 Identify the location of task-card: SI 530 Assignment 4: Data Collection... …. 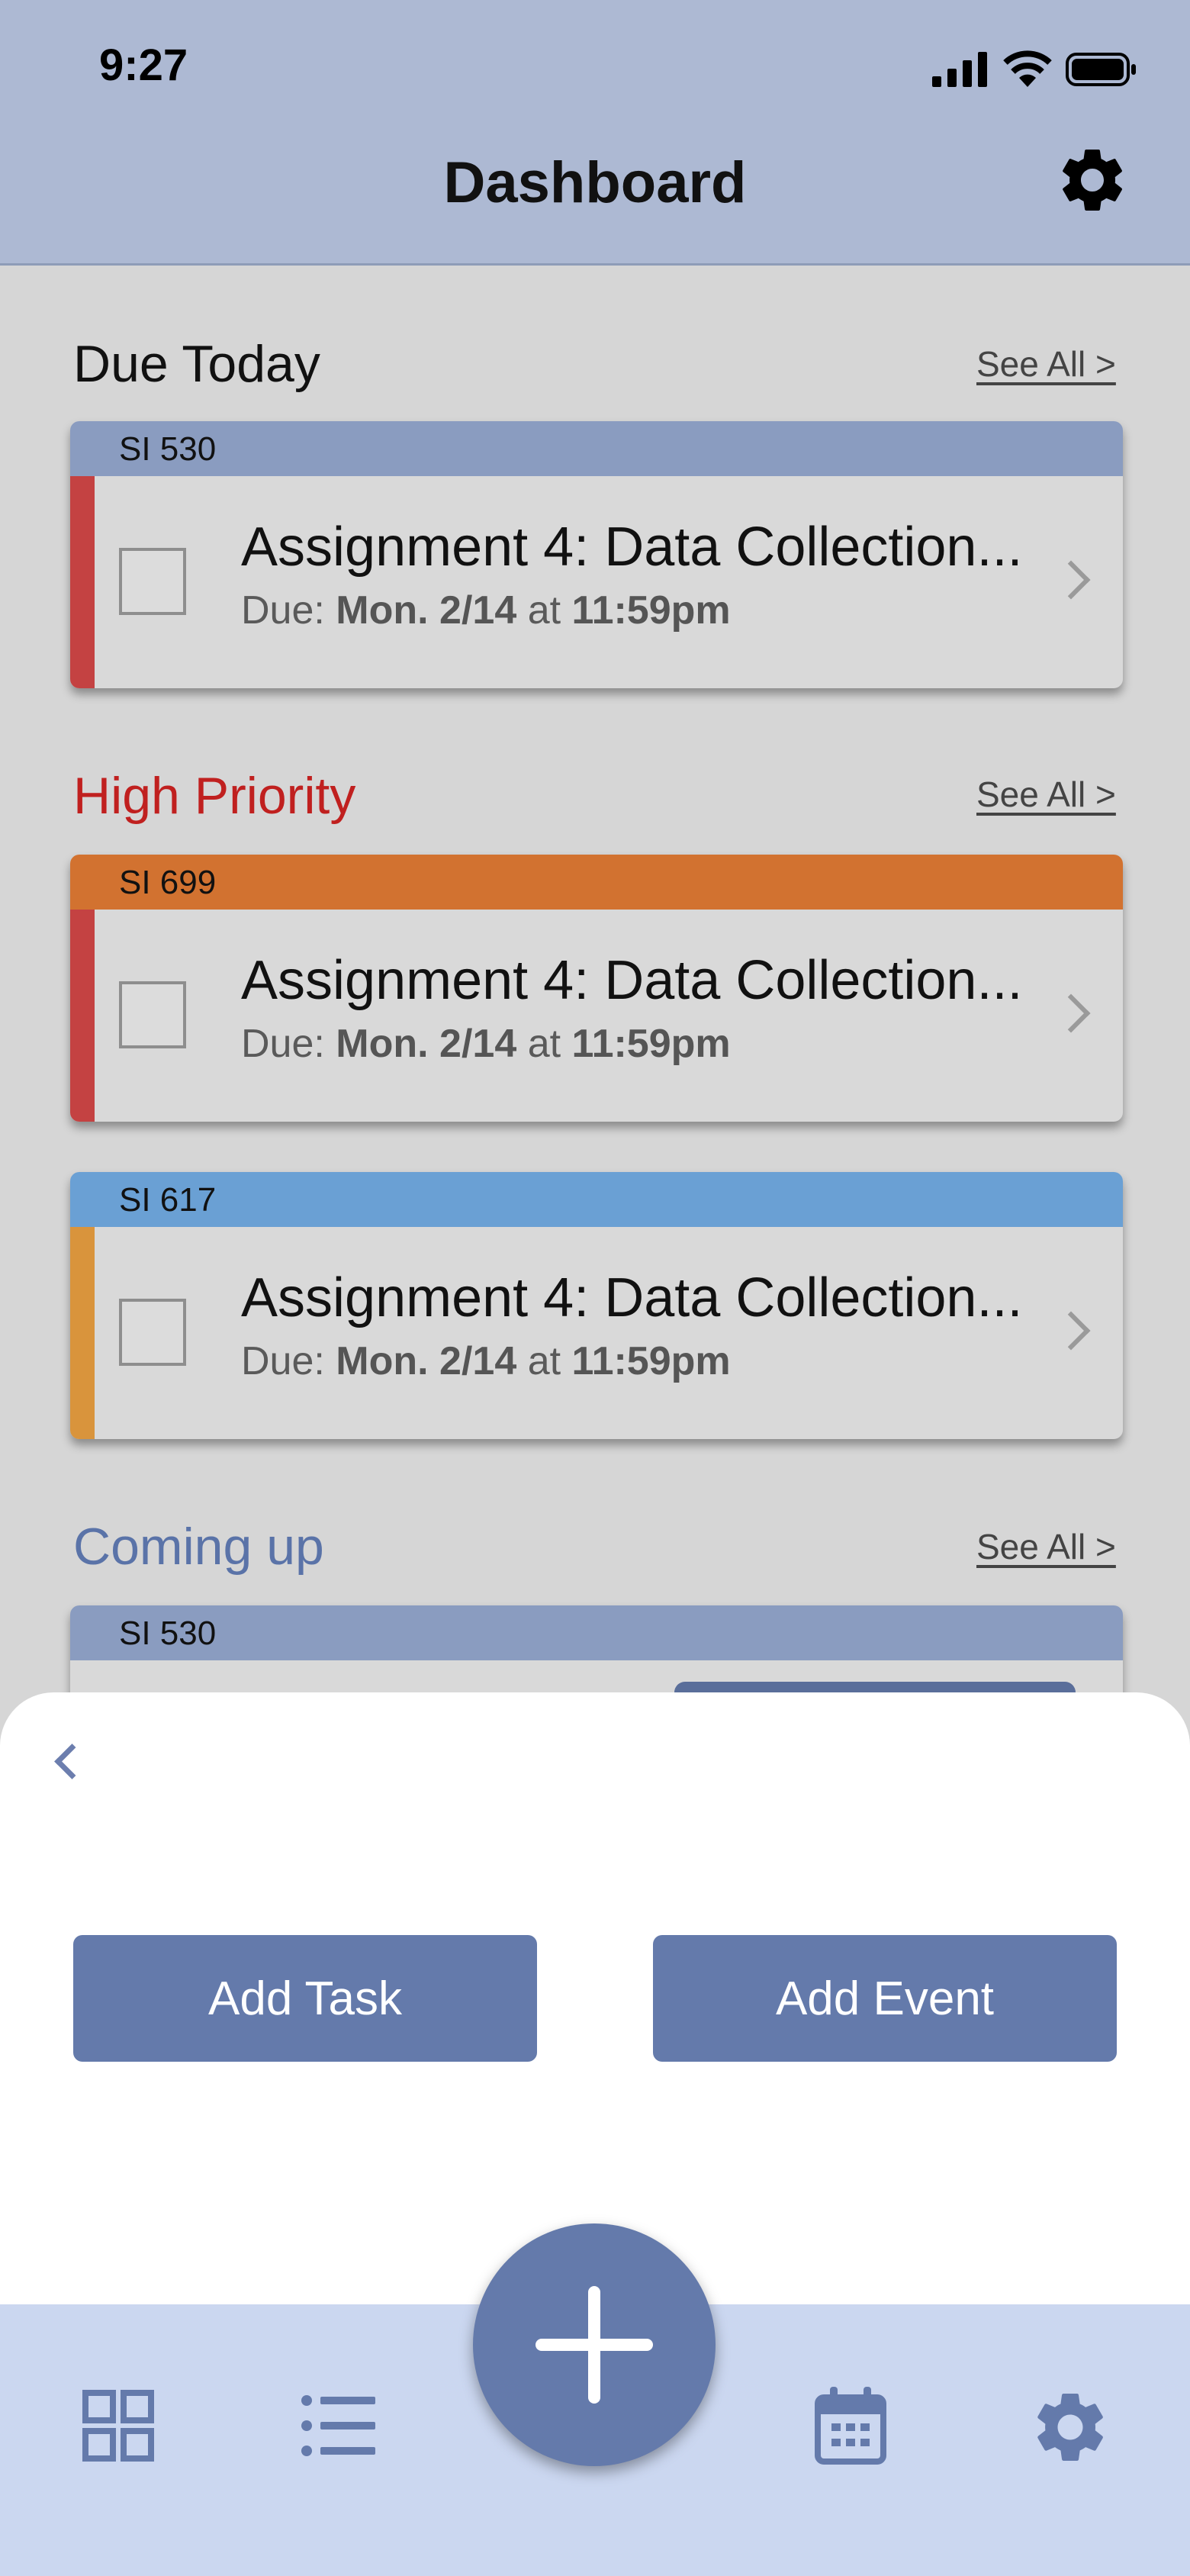
(596, 554).